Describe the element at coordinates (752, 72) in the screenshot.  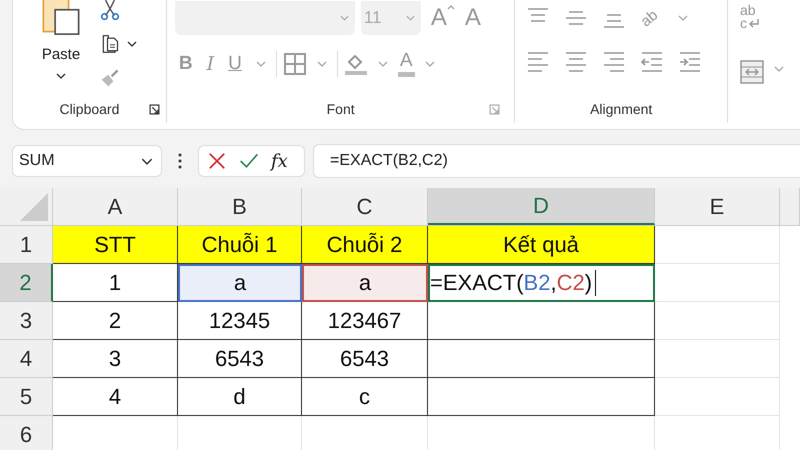
I see `merge-cells-icon` at that location.